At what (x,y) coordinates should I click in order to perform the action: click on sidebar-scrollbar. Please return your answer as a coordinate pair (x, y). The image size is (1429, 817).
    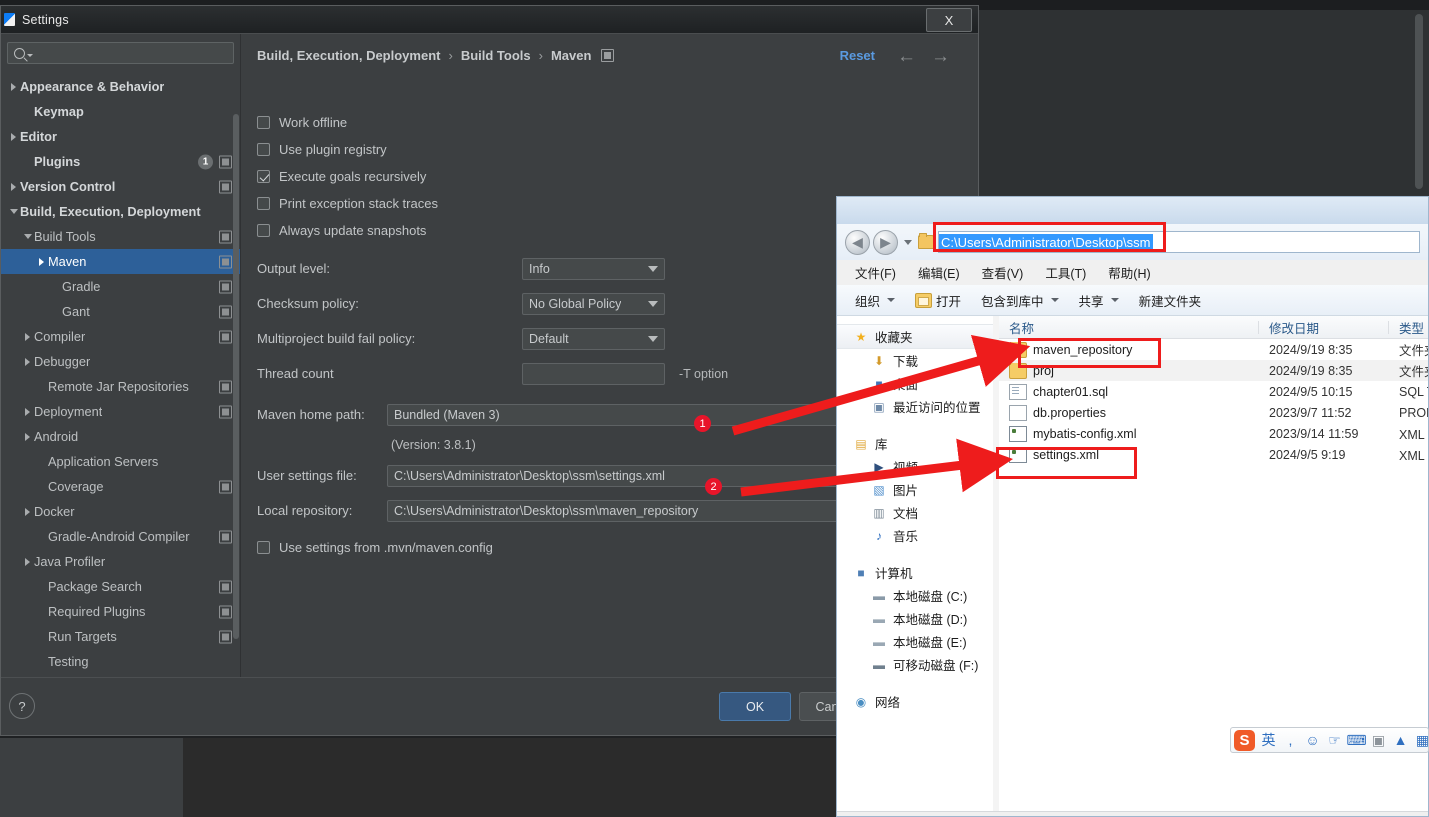
    Looking at the image, I should click on (236, 376).